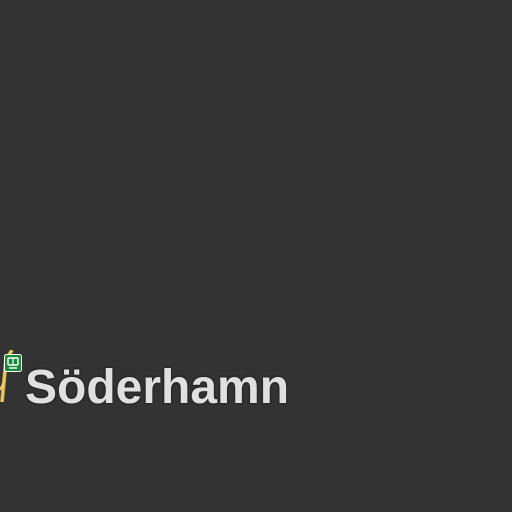  What do you see at coordinates (13, 363) in the screenshot?
I see `train-station-icon` at bounding box center [13, 363].